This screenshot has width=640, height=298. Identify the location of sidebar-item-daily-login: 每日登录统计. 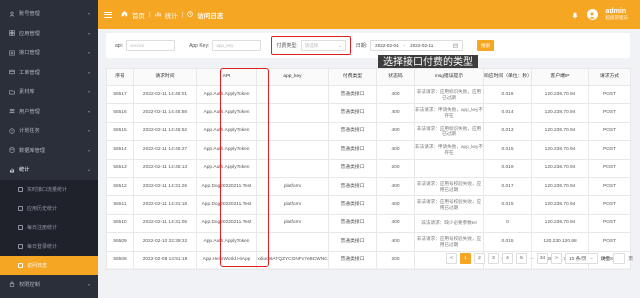
(49, 246).